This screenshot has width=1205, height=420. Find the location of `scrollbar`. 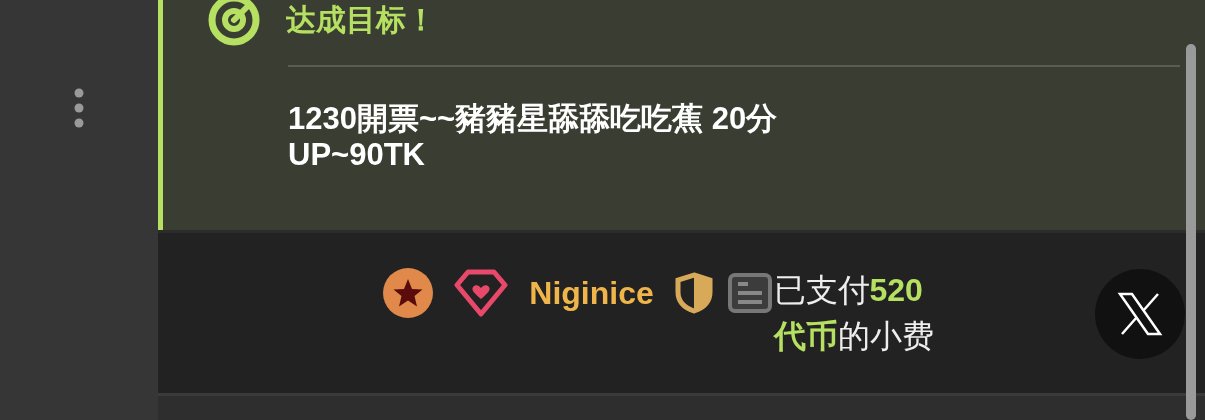

scrollbar is located at coordinates (1191, 232).